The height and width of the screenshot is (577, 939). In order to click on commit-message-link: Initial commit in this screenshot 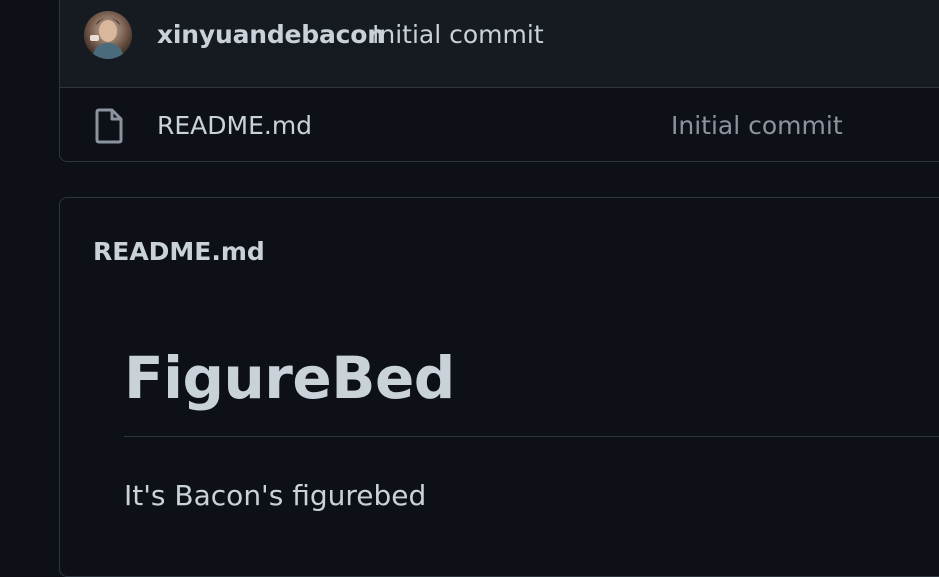, I will do `click(458, 34)`.